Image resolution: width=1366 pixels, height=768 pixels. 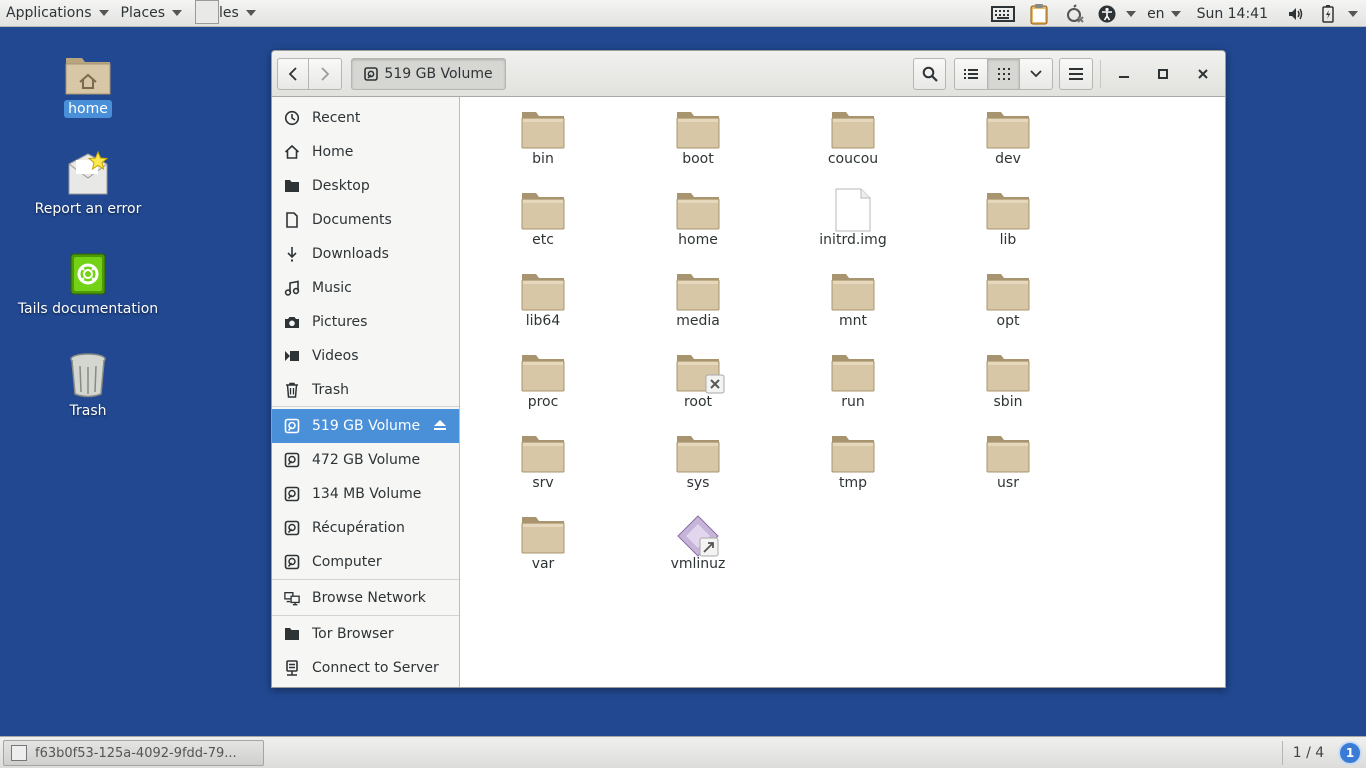 What do you see at coordinates (1328, 13) in the screenshot?
I see `battery-icon` at bounding box center [1328, 13].